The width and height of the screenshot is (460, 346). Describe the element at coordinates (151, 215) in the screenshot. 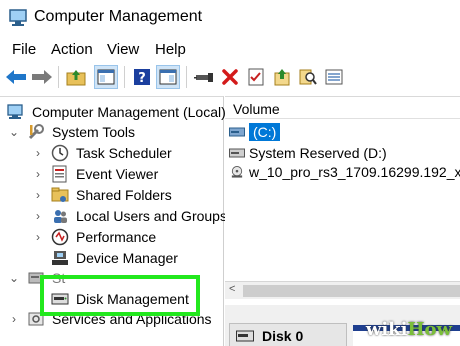

I see `tree-item-label: Local Users and Groups` at that location.